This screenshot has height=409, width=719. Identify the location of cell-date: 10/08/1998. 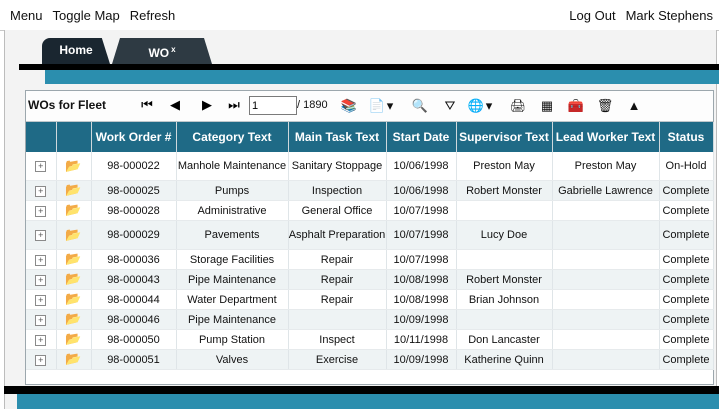
(421, 299).